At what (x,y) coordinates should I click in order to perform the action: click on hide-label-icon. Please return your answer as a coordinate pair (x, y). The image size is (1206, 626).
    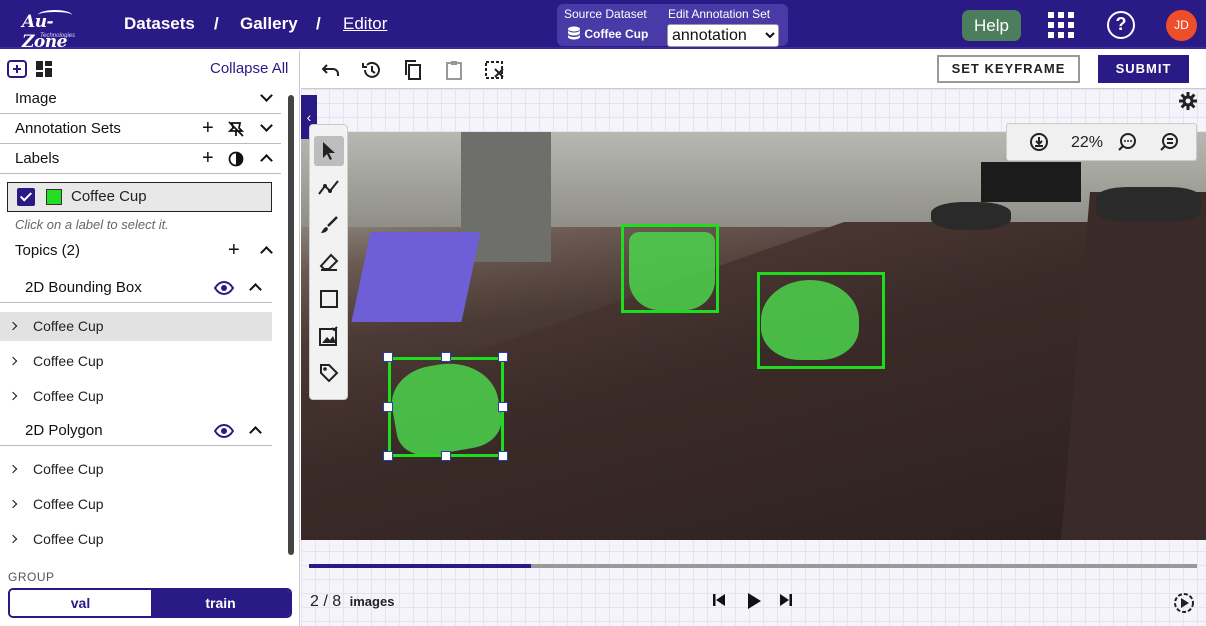
    Looking at the image, I should click on (236, 129).